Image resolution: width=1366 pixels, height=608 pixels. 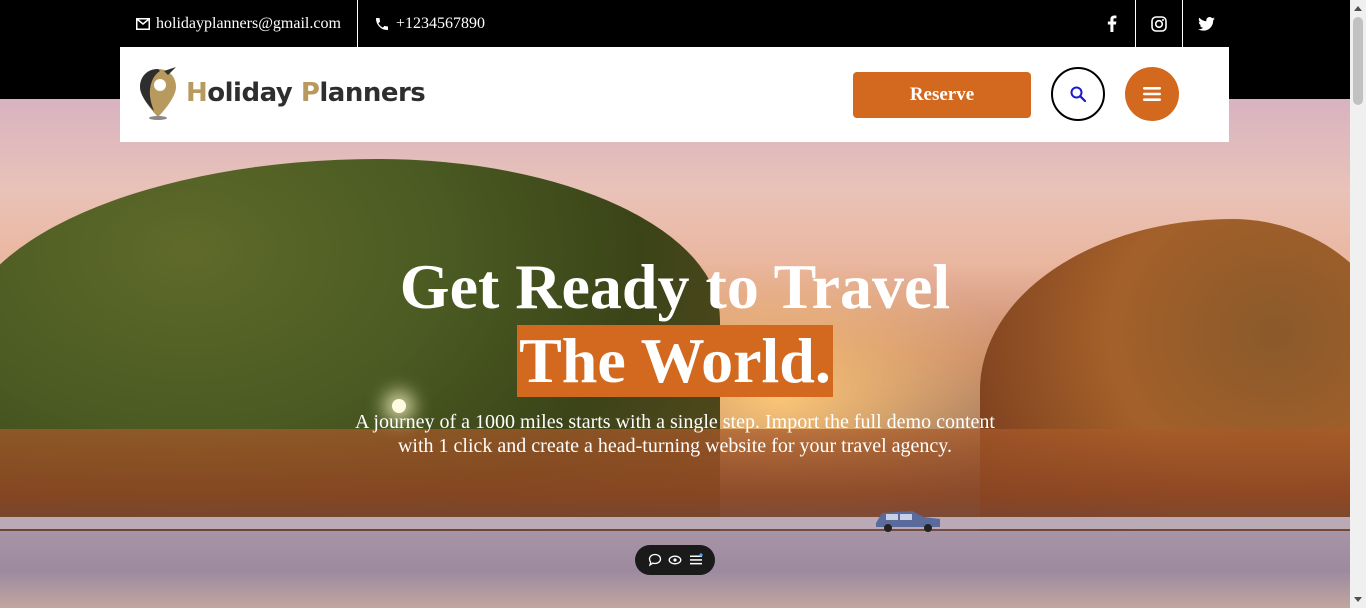 What do you see at coordinates (381, 23) in the screenshot?
I see `phone-icon` at bounding box center [381, 23].